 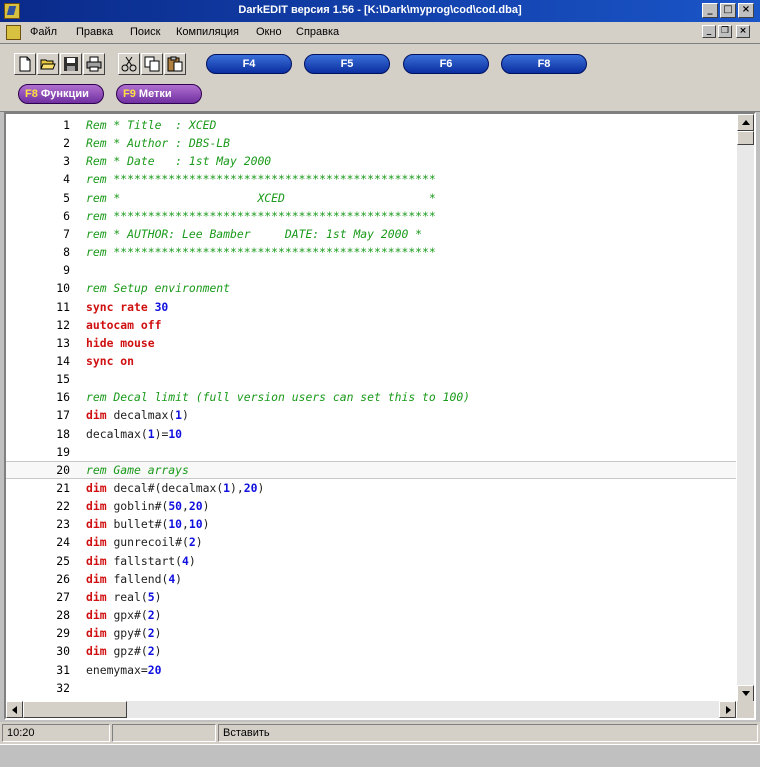 I want to click on code-token: 2, so click(x=151, y=651).